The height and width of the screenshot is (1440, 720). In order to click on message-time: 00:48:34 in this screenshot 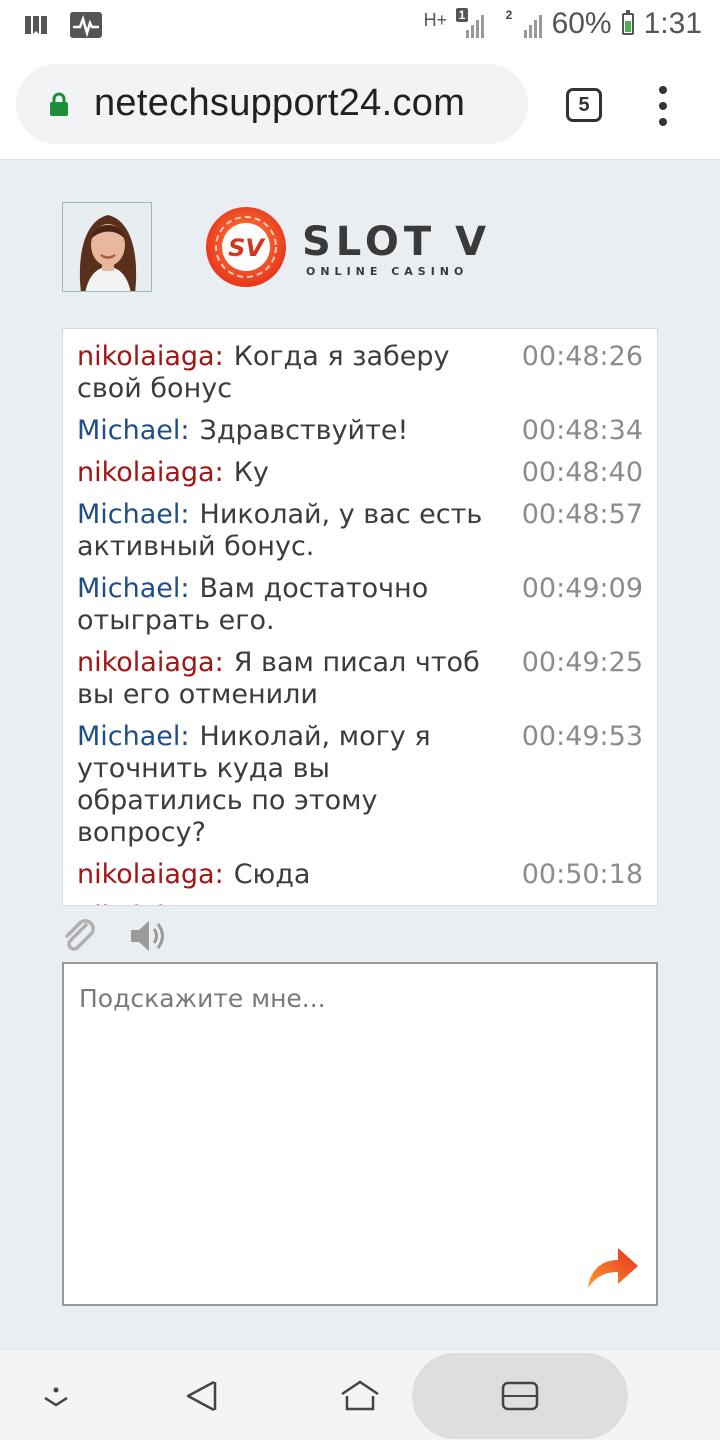, I will do `click(582, 430)`.